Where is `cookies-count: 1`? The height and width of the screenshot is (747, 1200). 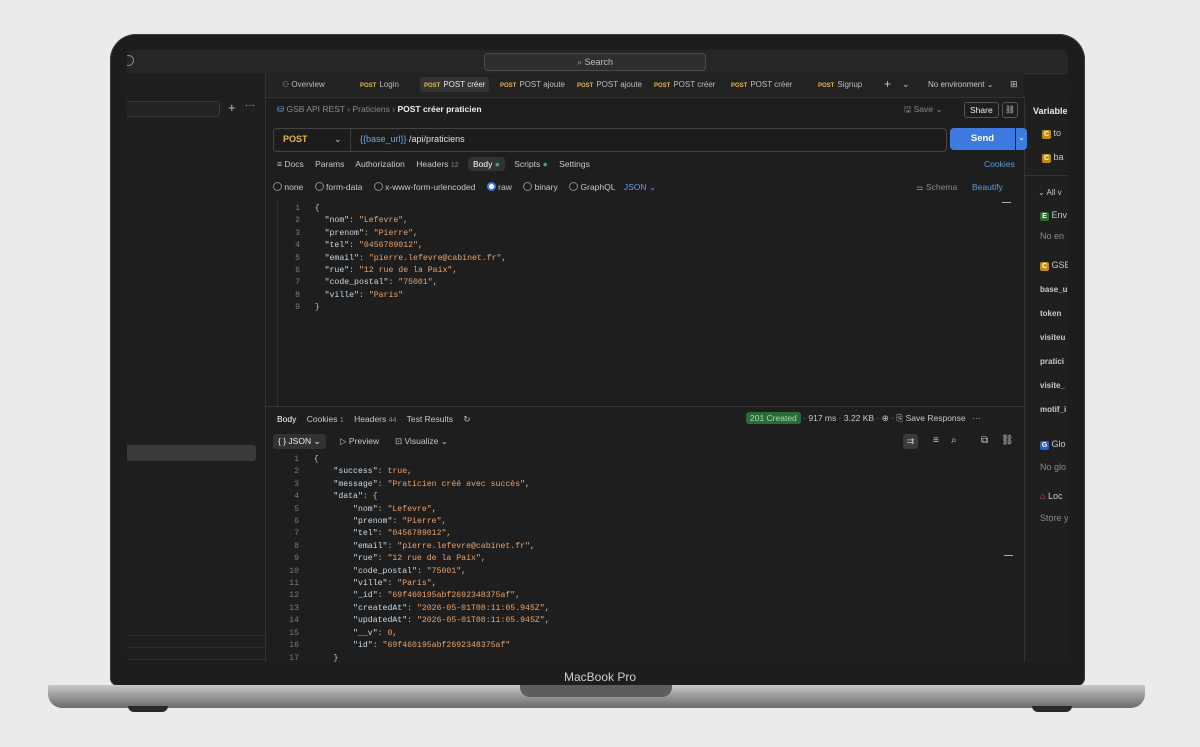 cookies-count: 1 is located at coordinates (341, 420).